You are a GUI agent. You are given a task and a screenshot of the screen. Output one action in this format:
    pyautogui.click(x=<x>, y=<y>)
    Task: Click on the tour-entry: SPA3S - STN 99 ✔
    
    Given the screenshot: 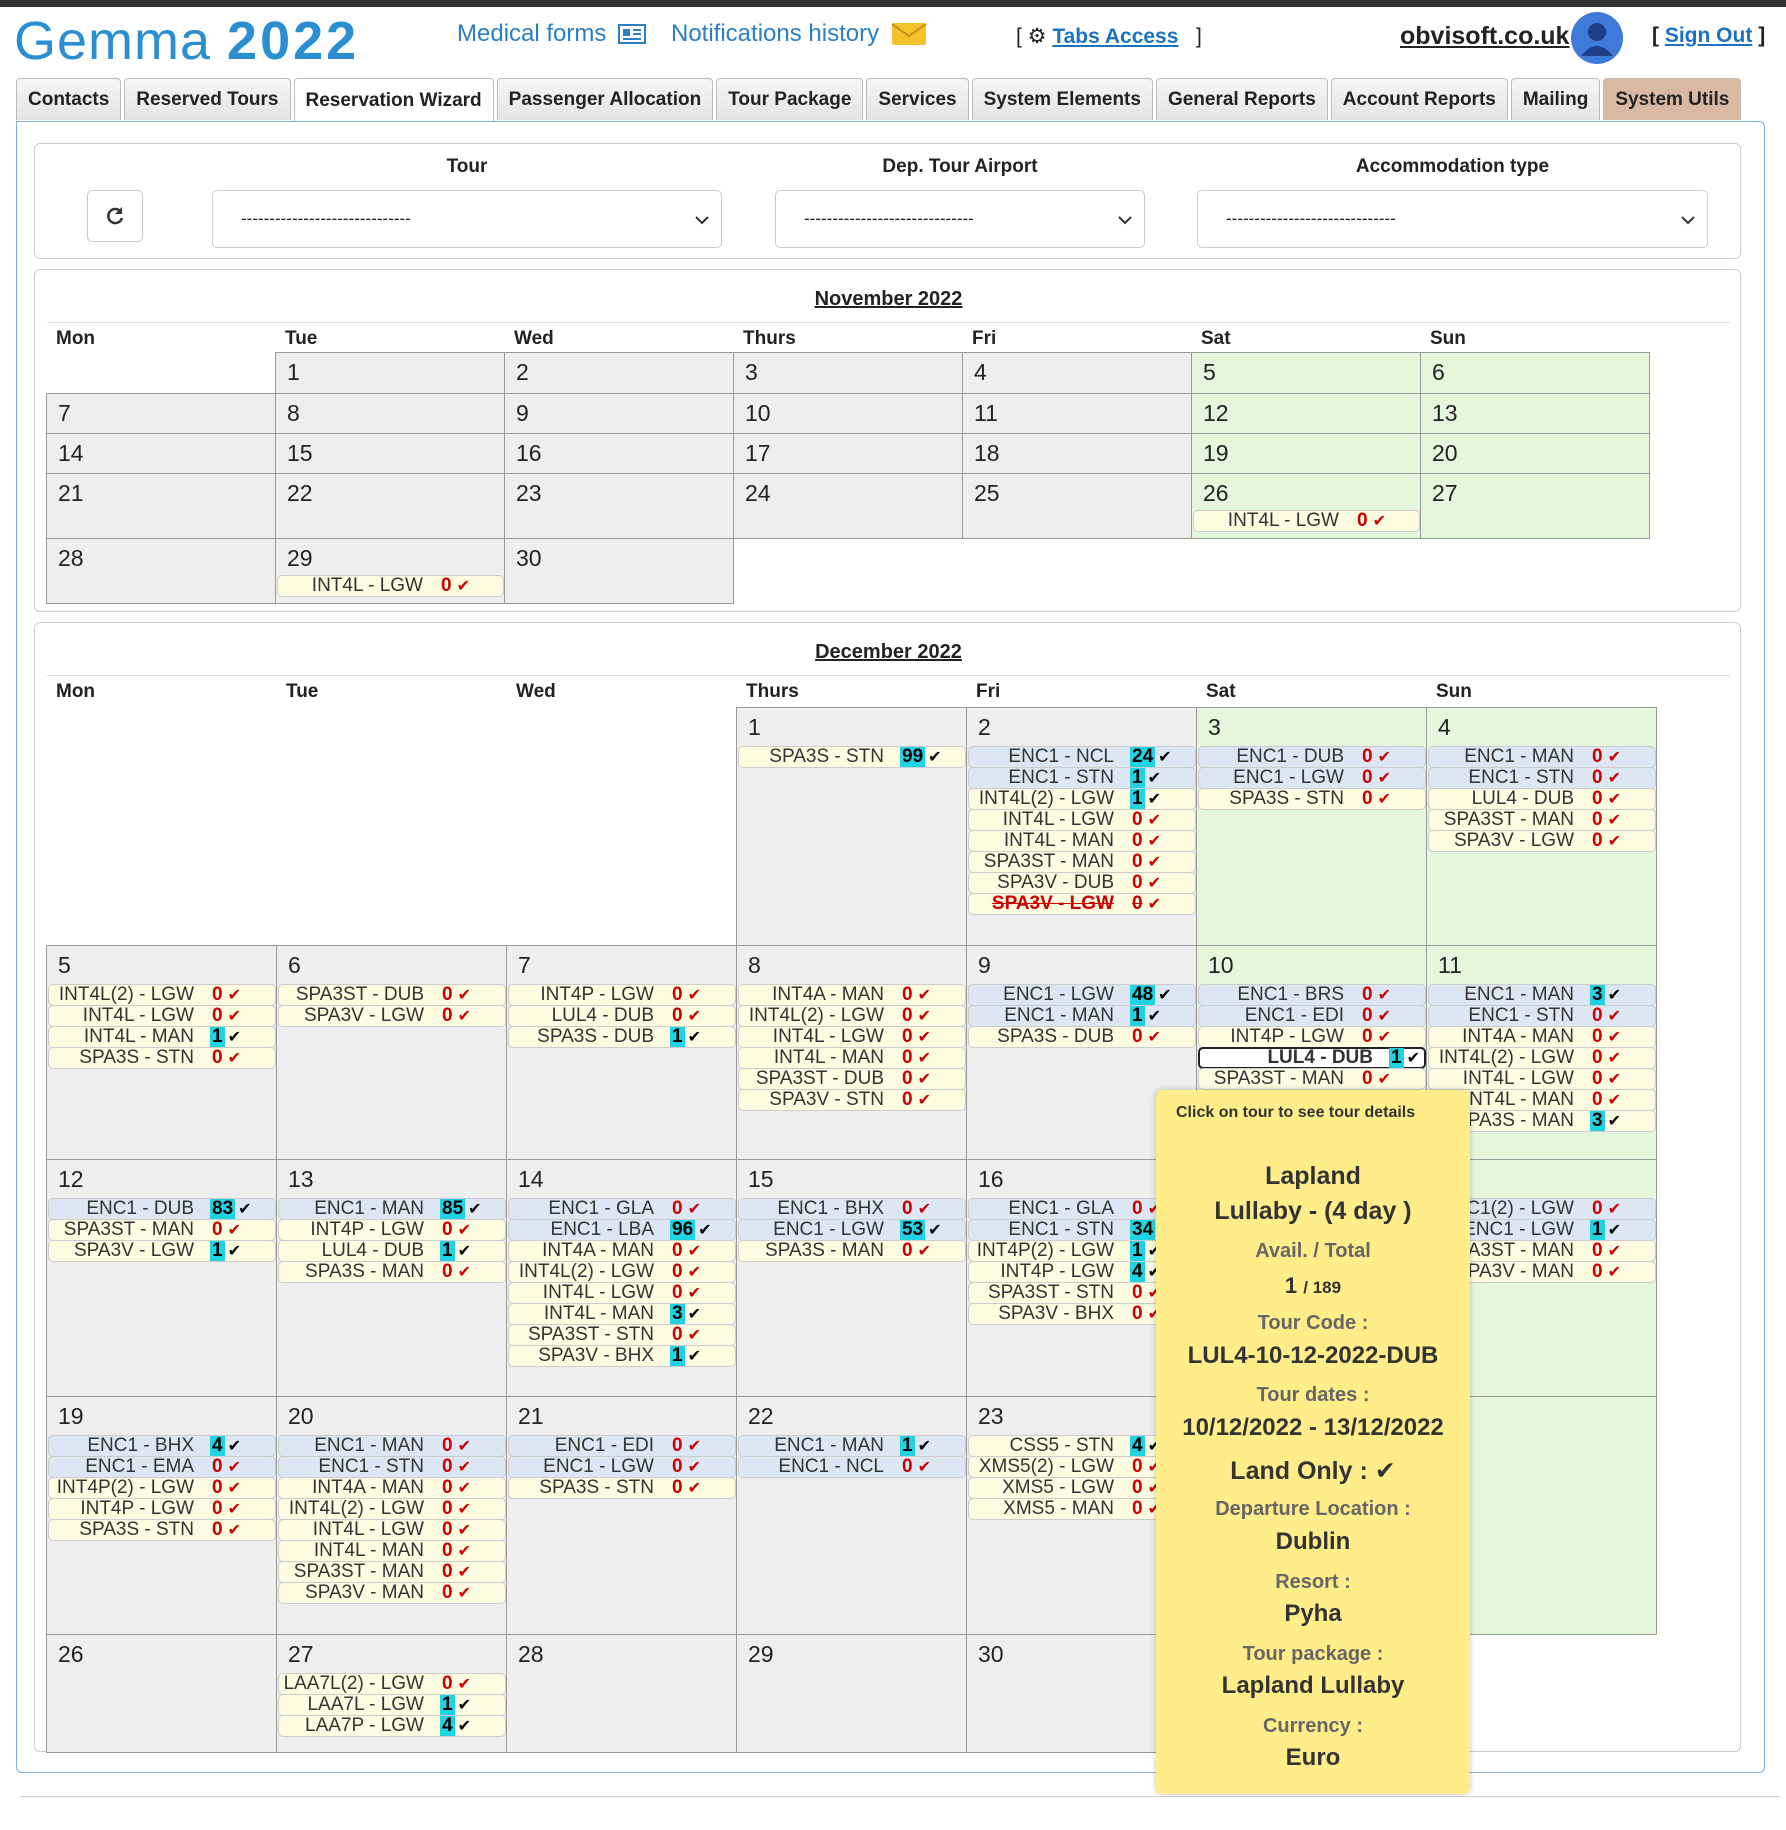 What is the action you would take?
    pyautogui.click(x=852, y=757)
    